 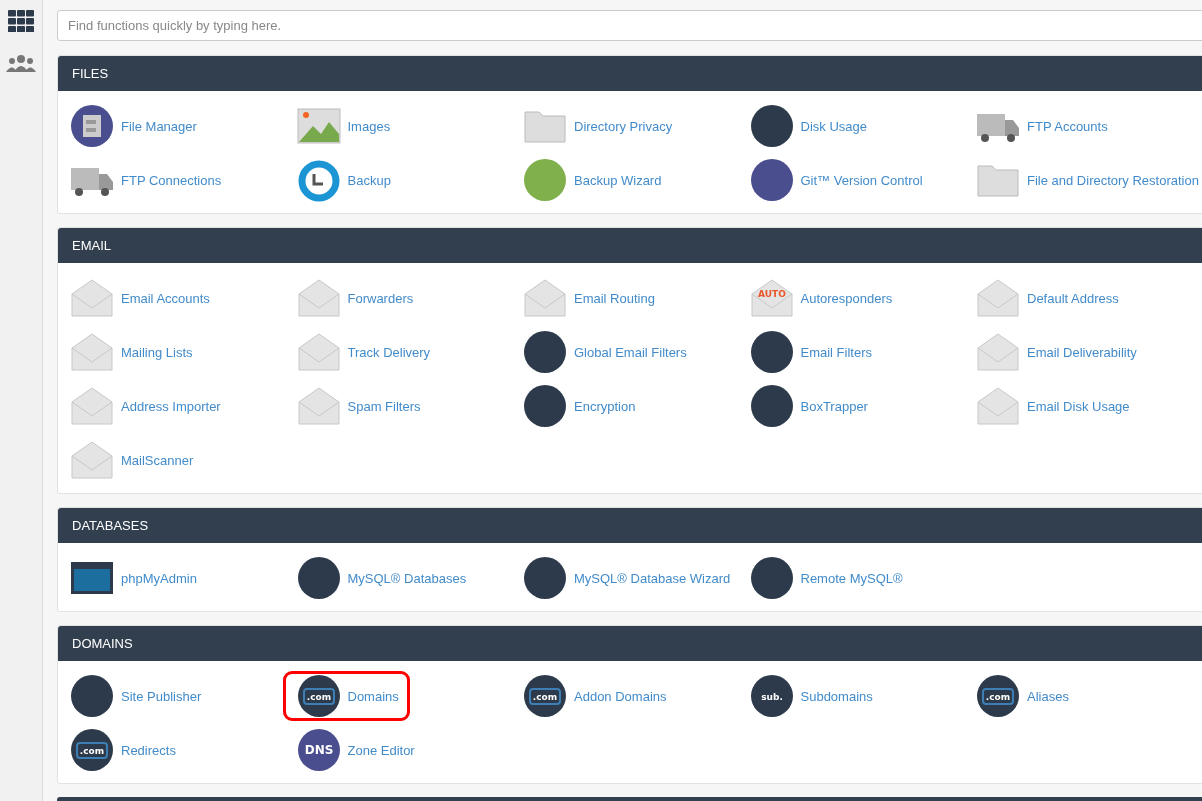 I want to click on function-link: BoxTrapper, so click(x=808, y=406).